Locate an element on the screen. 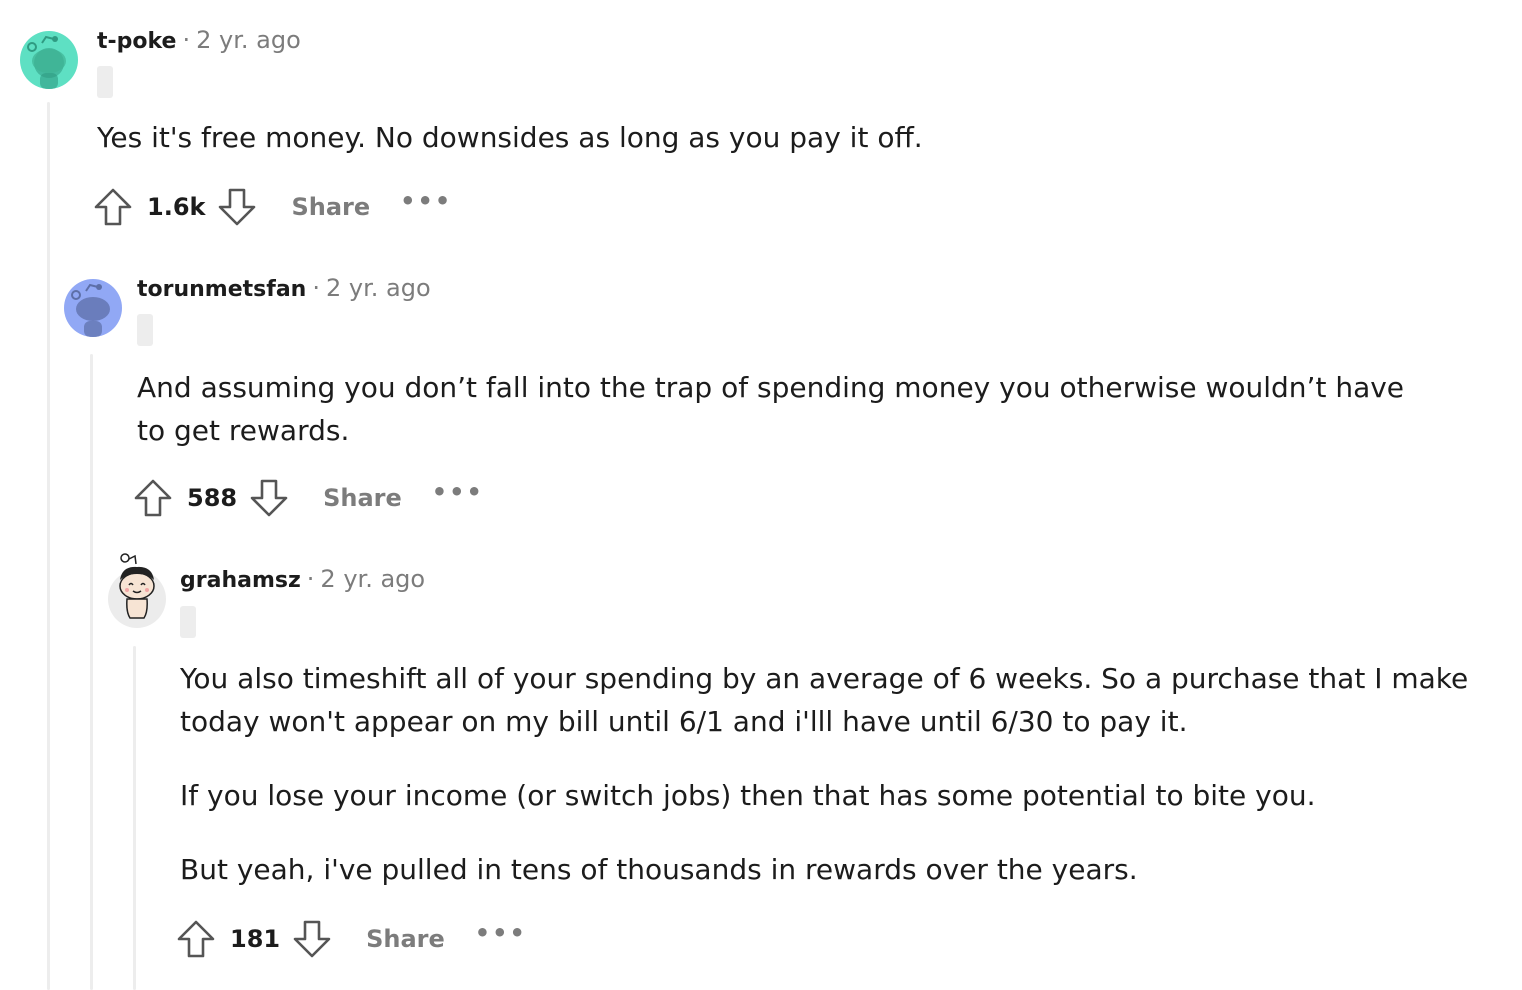 This screenshot has height=990, width=1522. vote-score: 181 is located at coordinates (255, 939).